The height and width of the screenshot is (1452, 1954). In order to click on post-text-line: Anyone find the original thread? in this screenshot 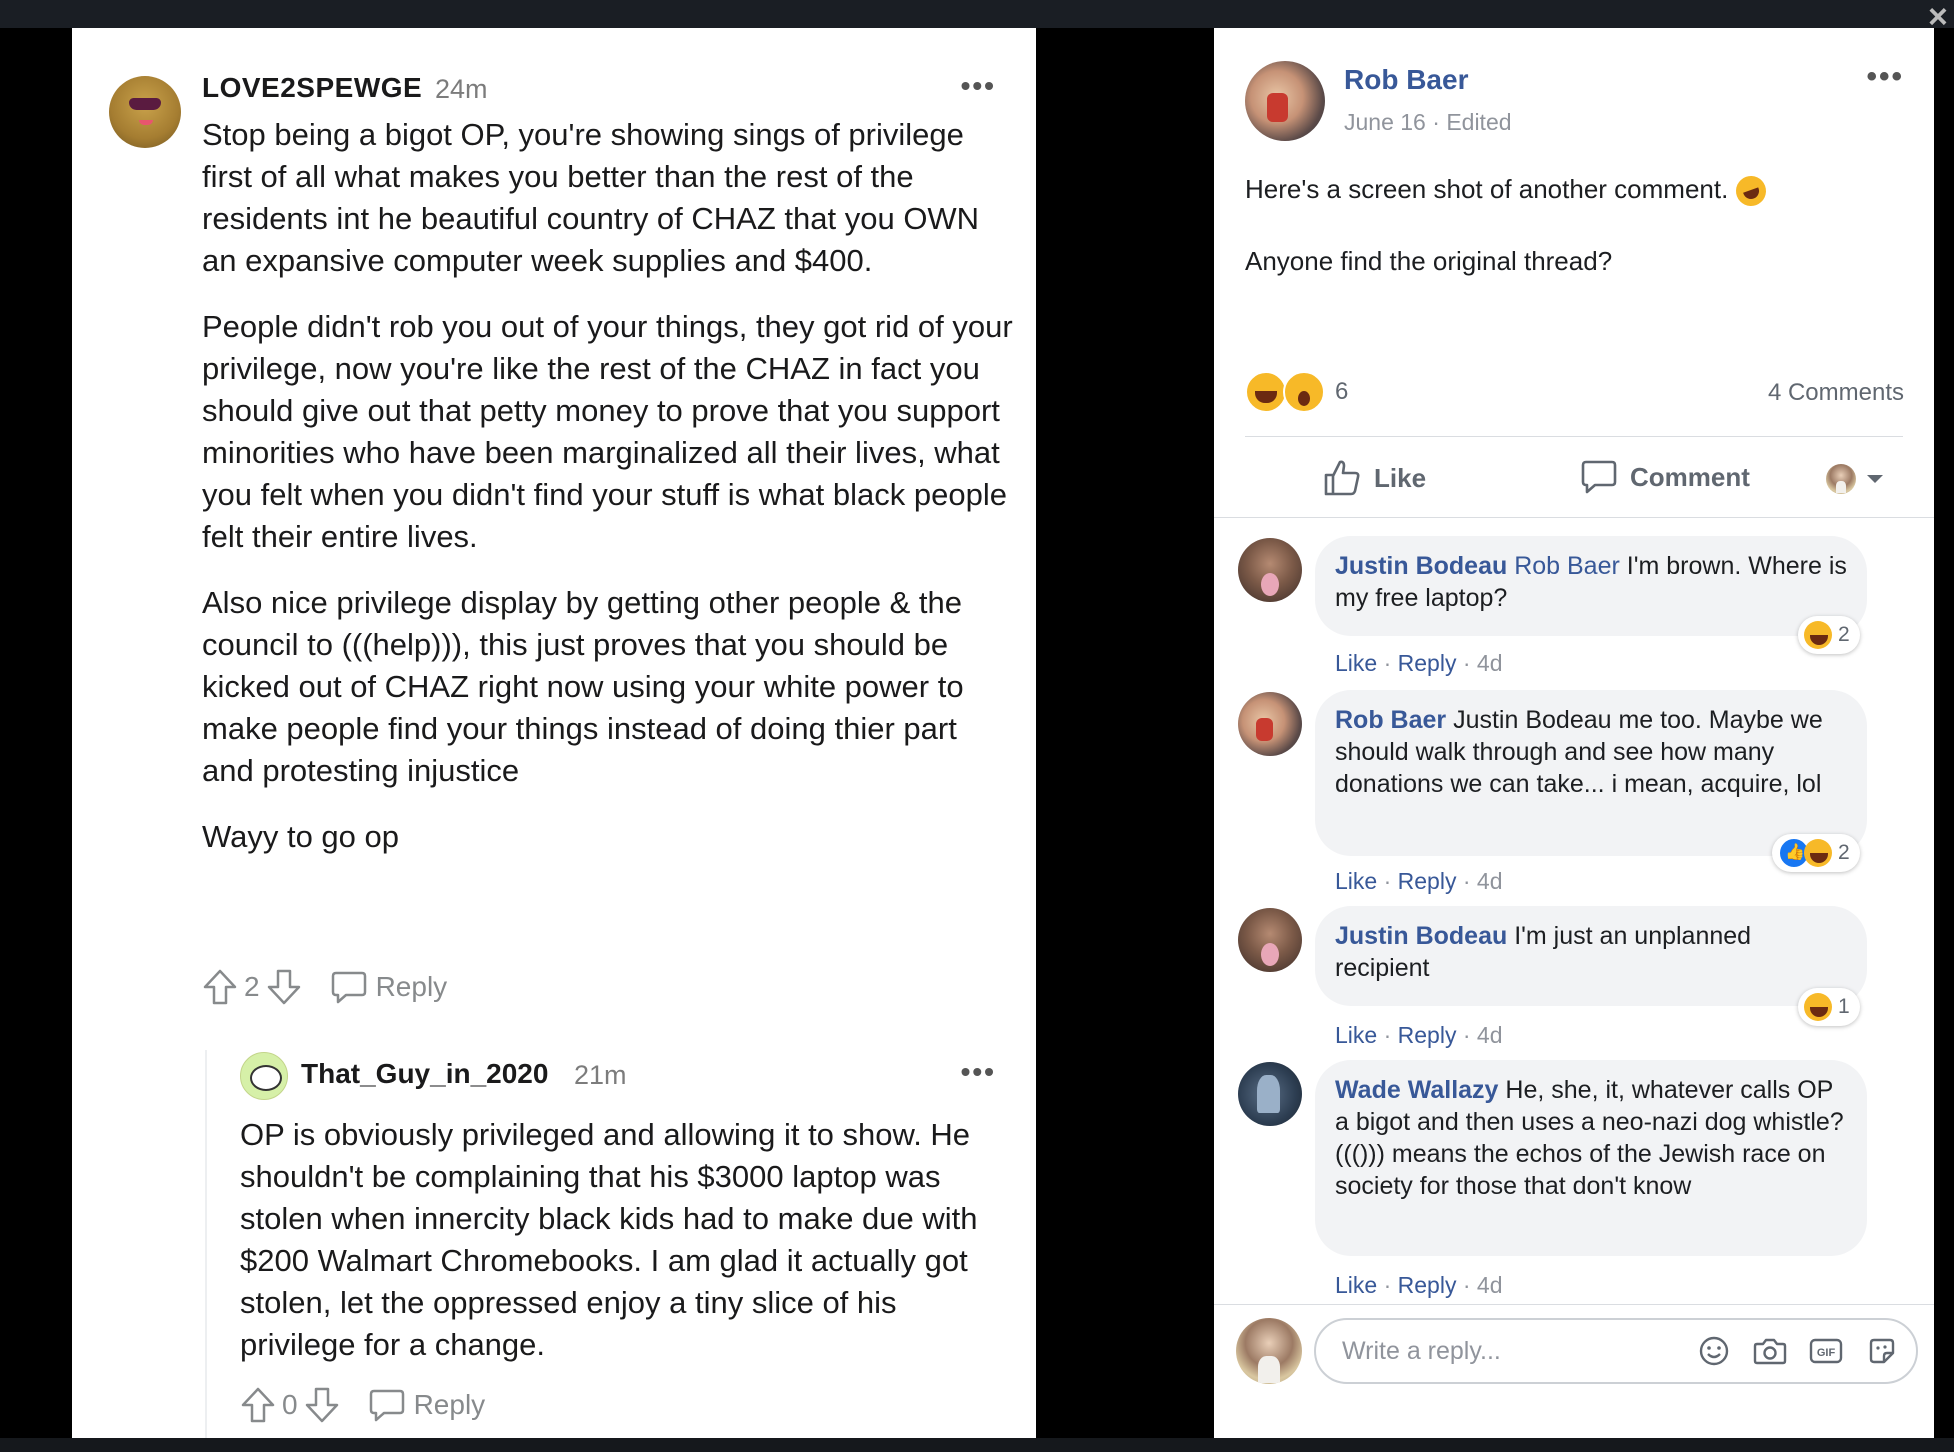, I will do `click(1429, 261)`.